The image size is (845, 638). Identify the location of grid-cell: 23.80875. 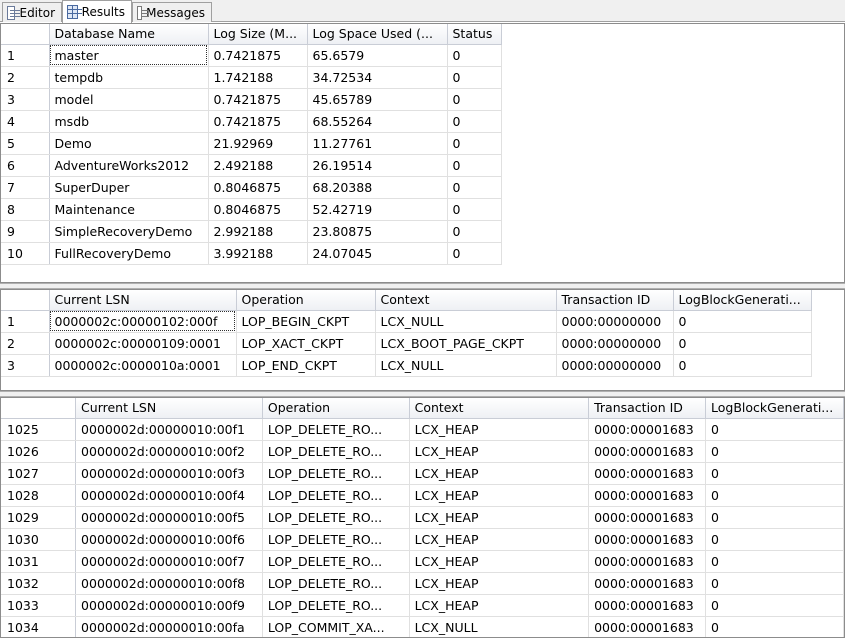
(377, 231).